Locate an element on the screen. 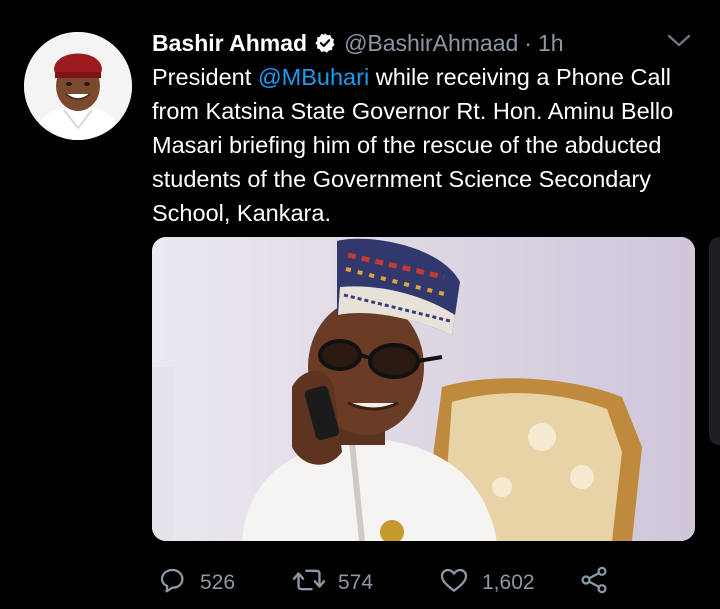 Image resolution: width=720 pixels, height=609 pixels. reply-icon is located at coordinates (172, 583).